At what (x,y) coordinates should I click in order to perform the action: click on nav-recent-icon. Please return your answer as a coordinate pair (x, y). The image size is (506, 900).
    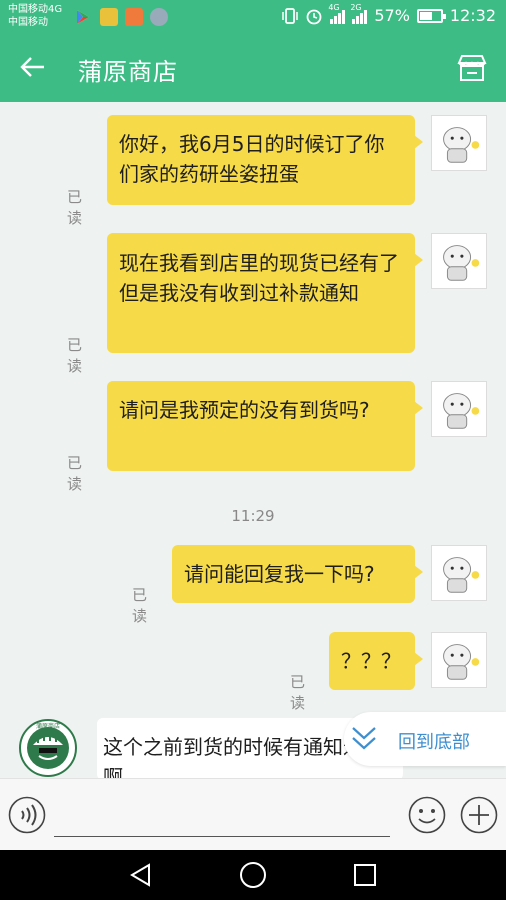
    Looking at the image, I should click on (365, 875).